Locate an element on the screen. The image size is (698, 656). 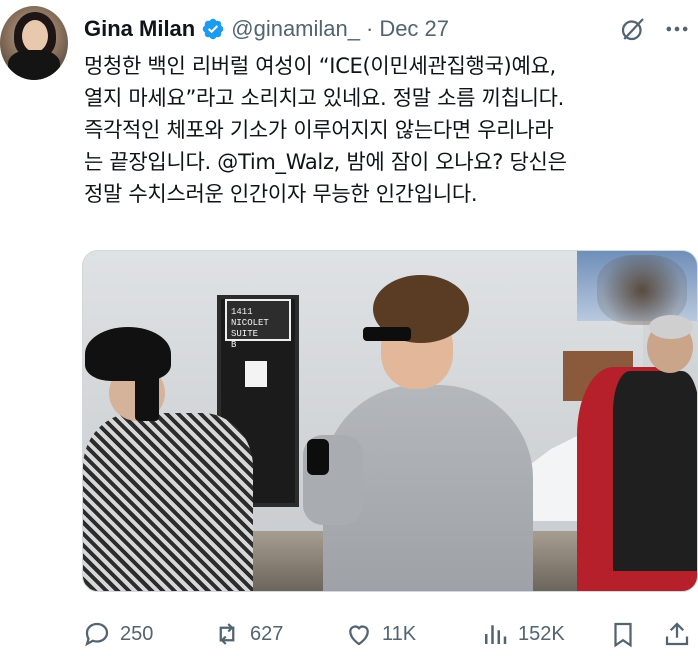
views-icon is located at coordinates (496, 634).